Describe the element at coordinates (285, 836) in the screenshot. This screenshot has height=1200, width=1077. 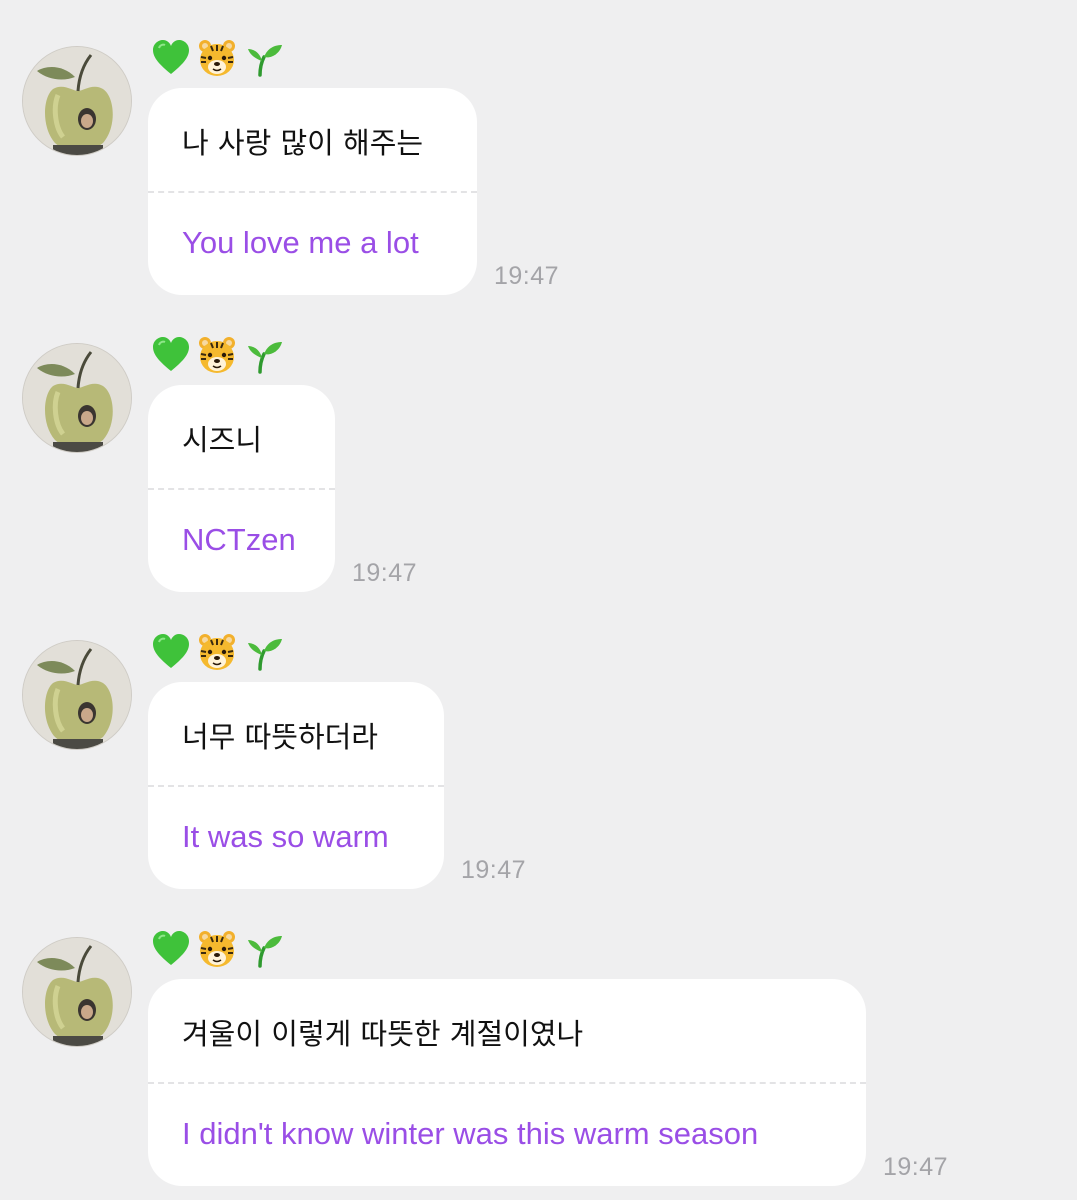
I see `translation-text: It was so warm` at that location.